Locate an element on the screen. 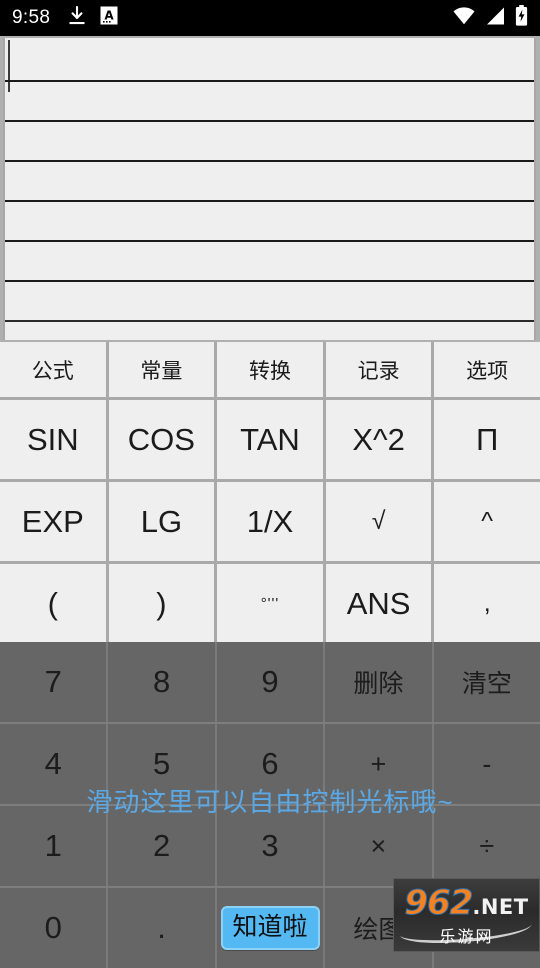 The image size is (540, 968). key-exp: EXP is located at coordinates (54, 521).